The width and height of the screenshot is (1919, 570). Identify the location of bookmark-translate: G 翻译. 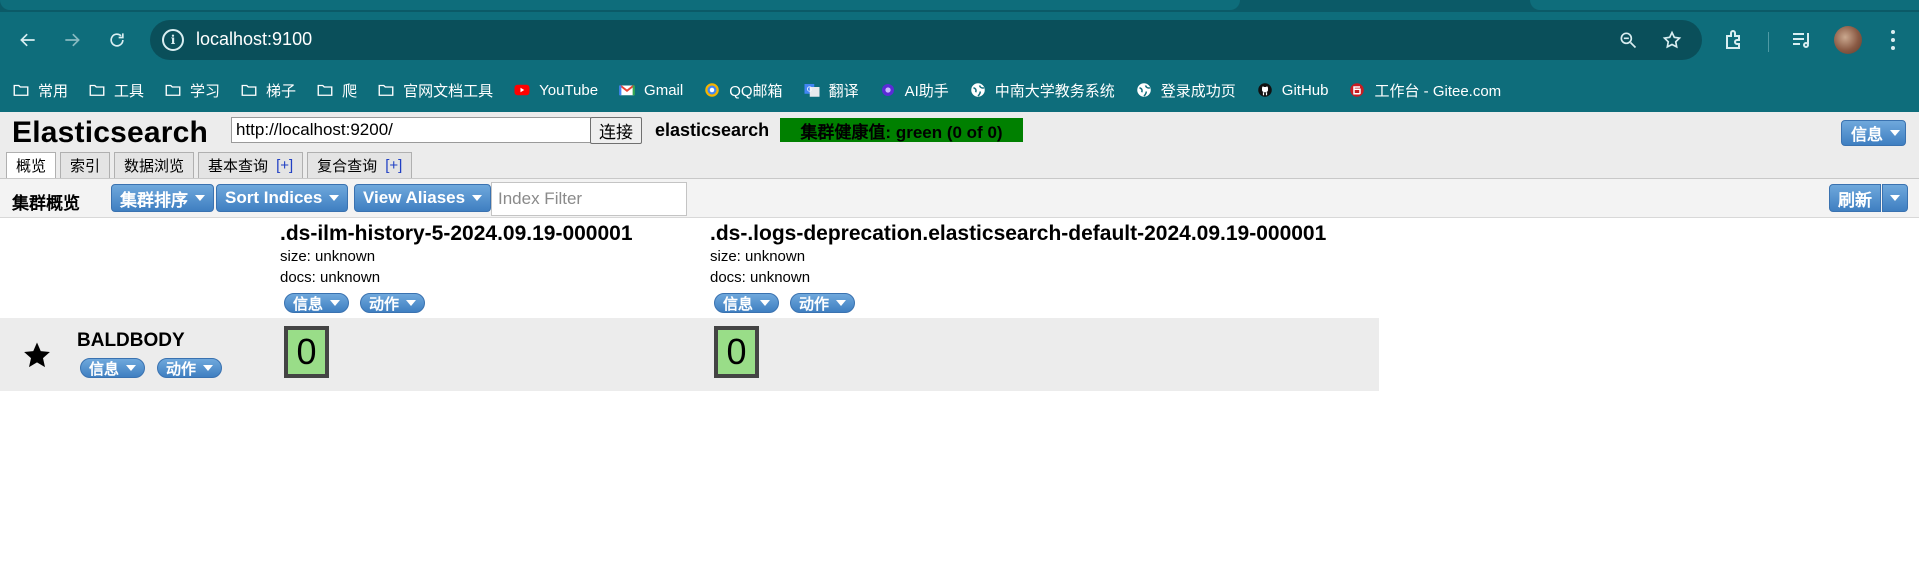
(831, 90).